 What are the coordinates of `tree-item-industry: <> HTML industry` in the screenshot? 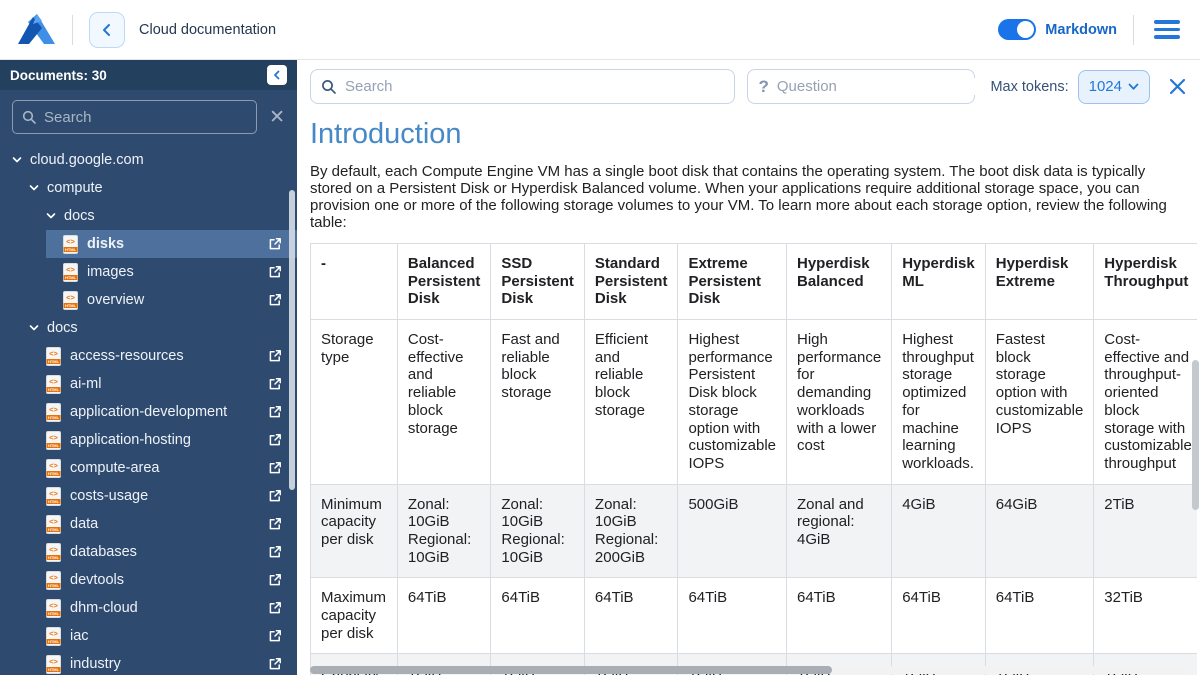 It's located at (148, 662).